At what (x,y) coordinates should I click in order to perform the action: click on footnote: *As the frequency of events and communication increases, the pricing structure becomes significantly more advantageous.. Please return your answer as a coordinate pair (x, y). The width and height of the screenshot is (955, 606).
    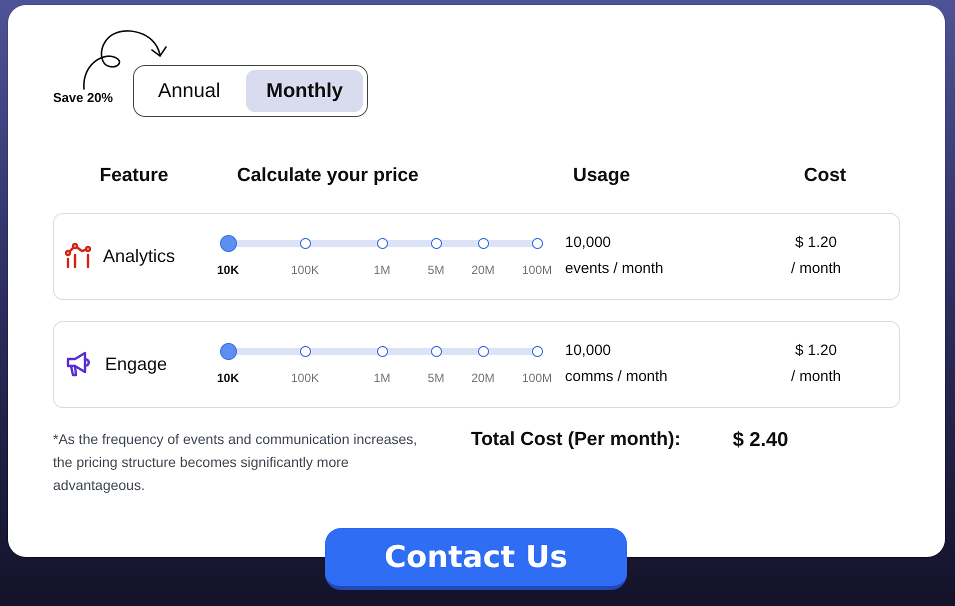
    Looking at the image, I should click on (235, 462).